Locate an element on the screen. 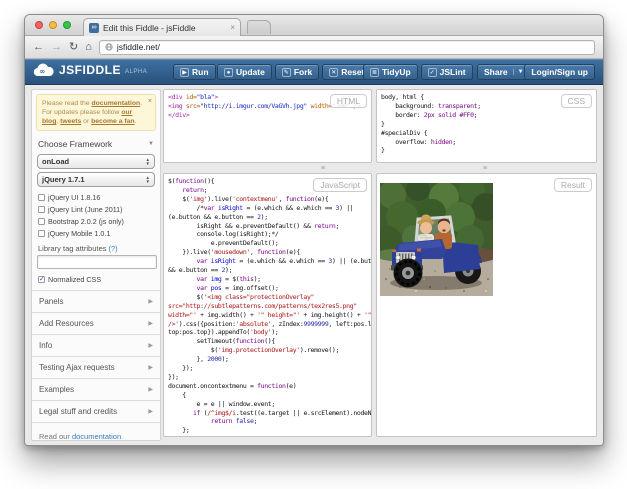  framework-select: jQuery 1.7.1 ▲ ▼ is located at coordinates (96, 179).